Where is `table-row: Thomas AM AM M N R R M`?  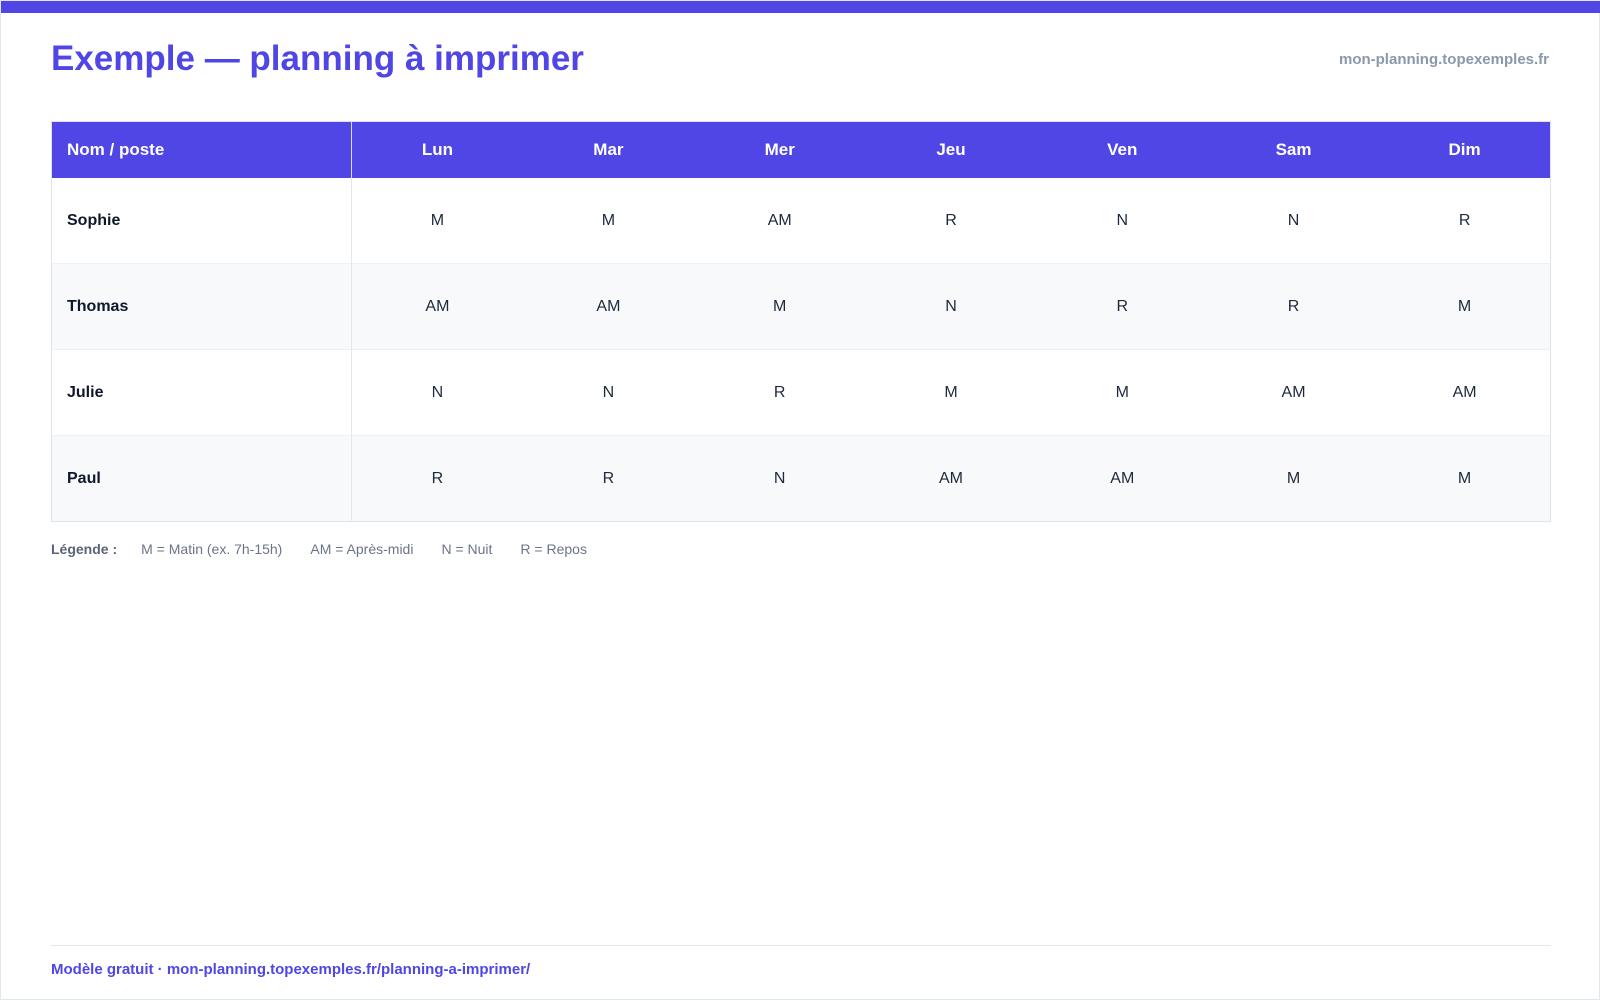
table-row: Thomas AM AM M N R R M is located at coordinates (801, 306).